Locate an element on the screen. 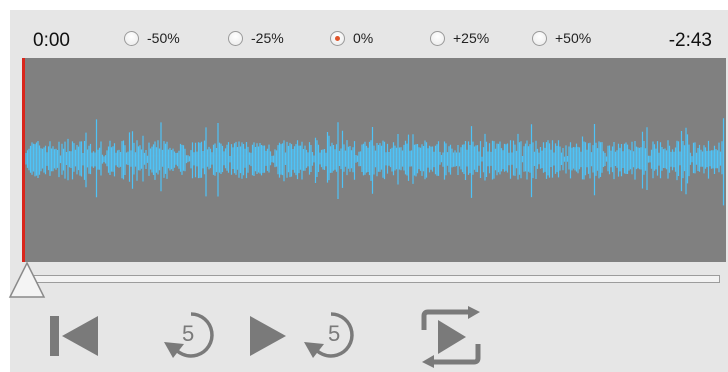 This screenshot has width=728, height=372. speed-option-plus-50: +50% is located at coordinates (561, 38).